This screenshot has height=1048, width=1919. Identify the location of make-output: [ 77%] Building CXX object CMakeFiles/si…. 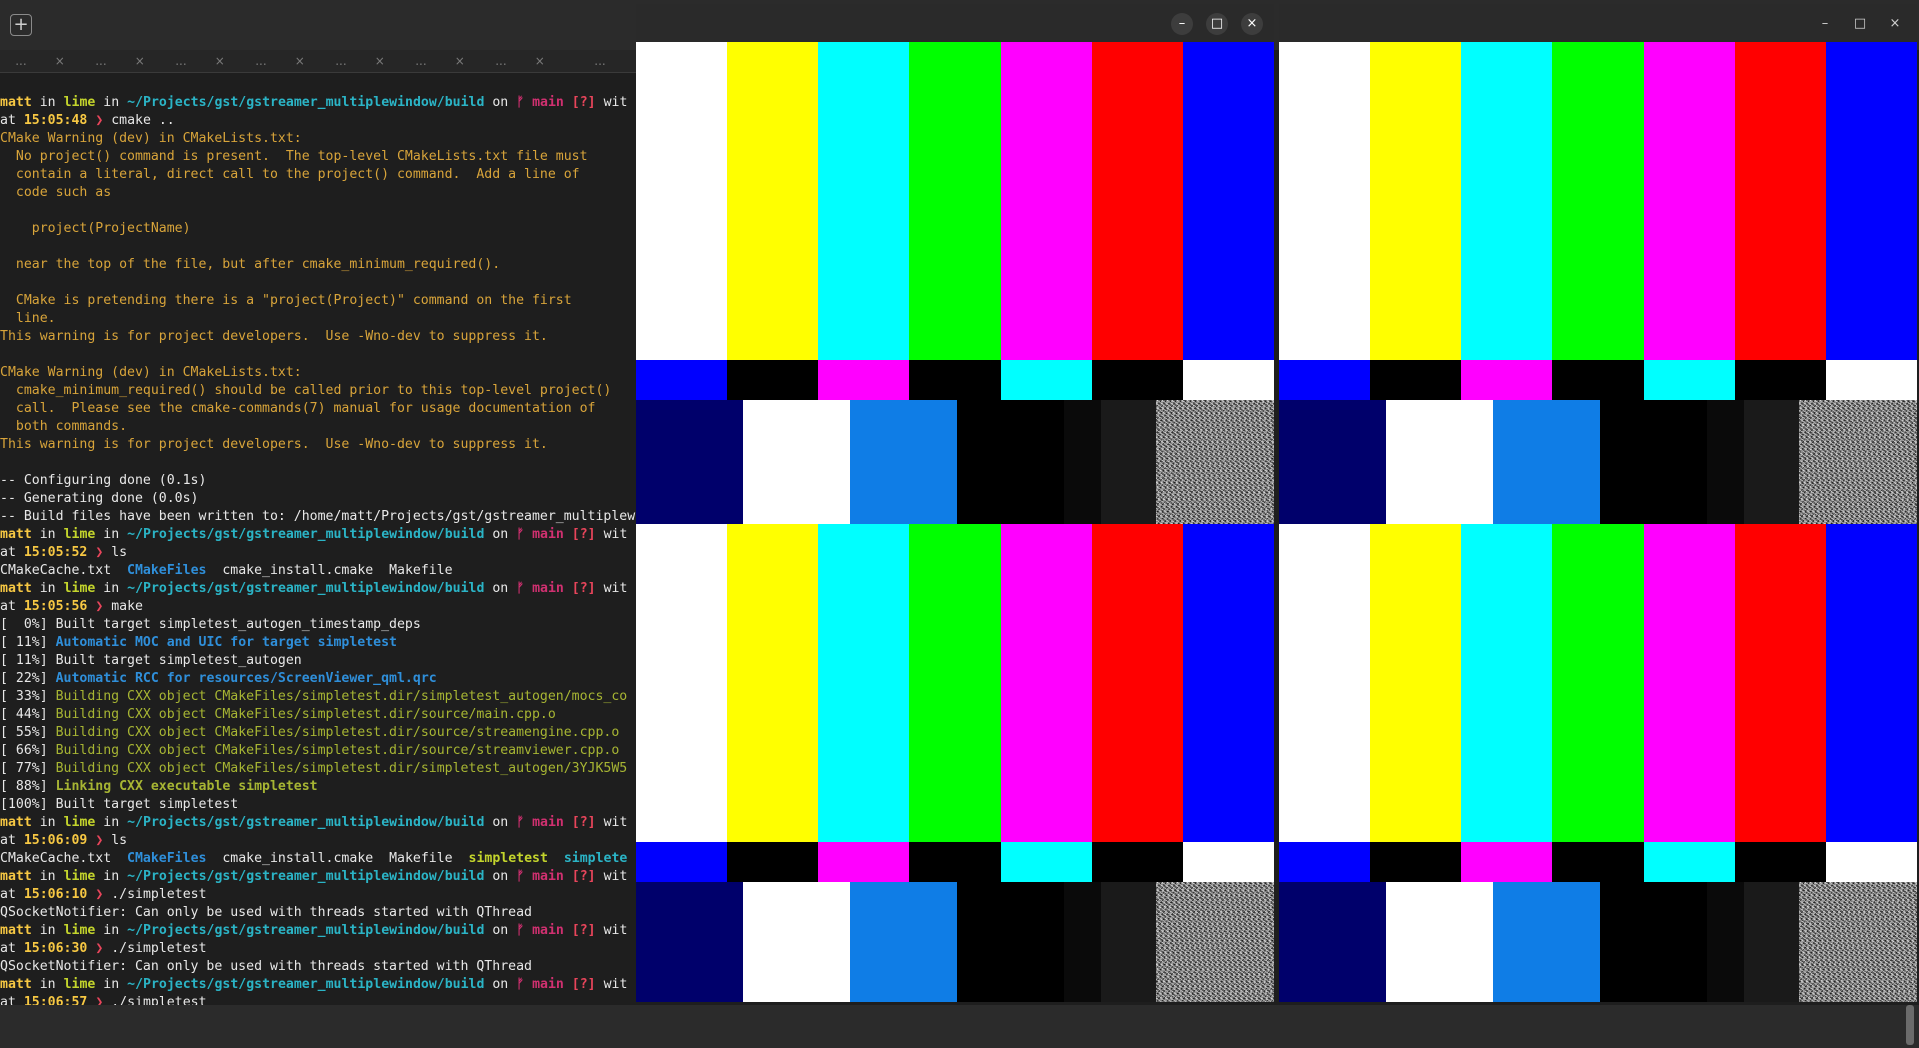
(314, 768).